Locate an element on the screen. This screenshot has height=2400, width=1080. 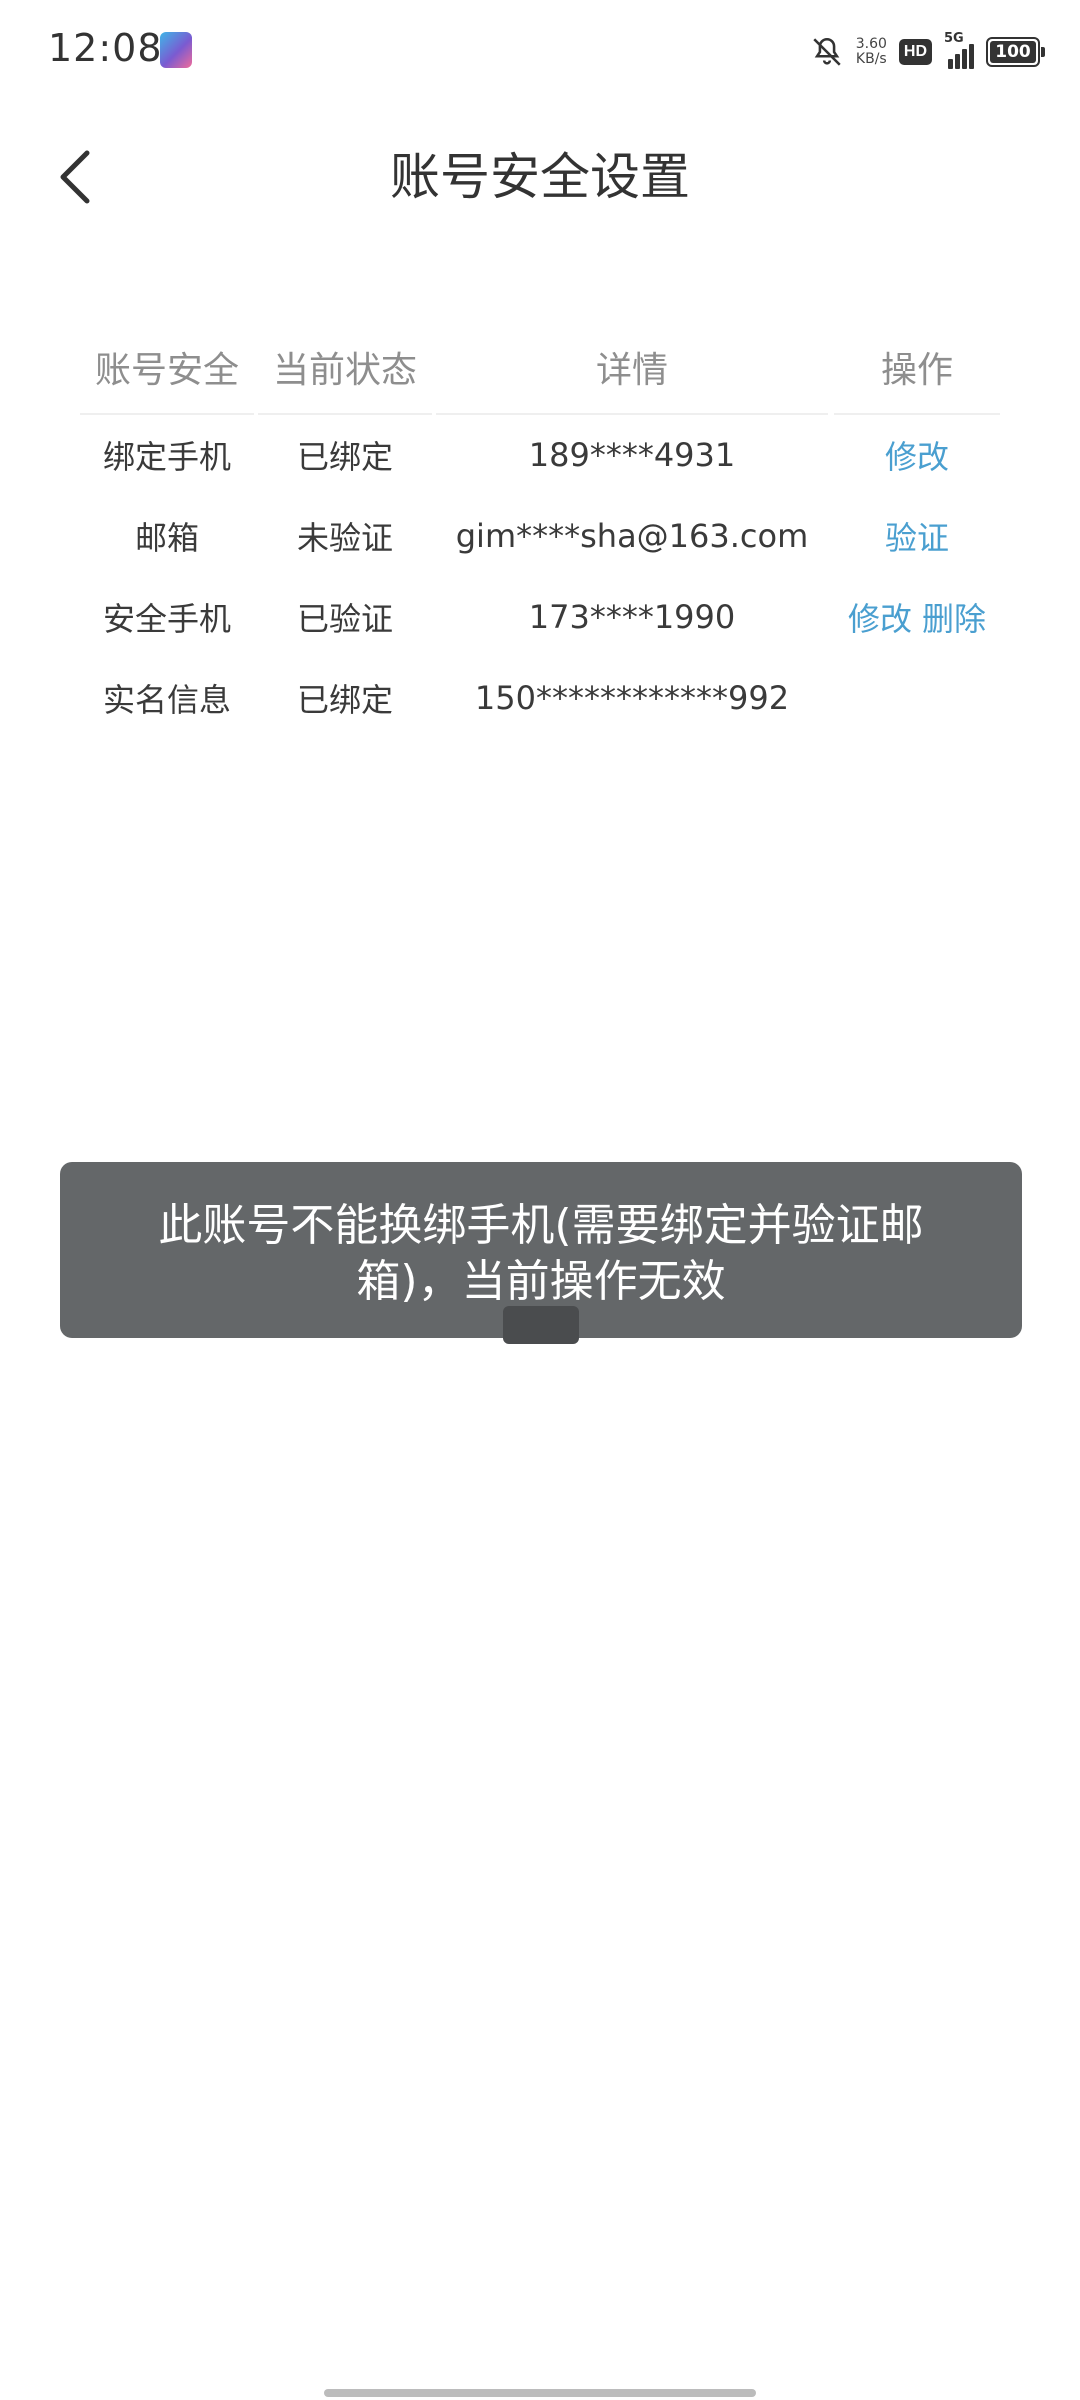
table-row-real-name: 实名信息 已绑定 150************992 is located at coordinates (545, 697).